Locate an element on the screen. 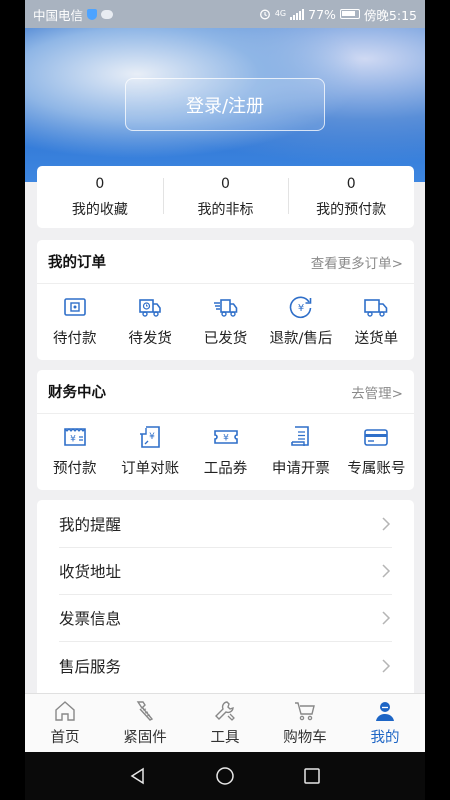  finance-prepayment: ¥ 预付款 is located at coordinates (74, 451).